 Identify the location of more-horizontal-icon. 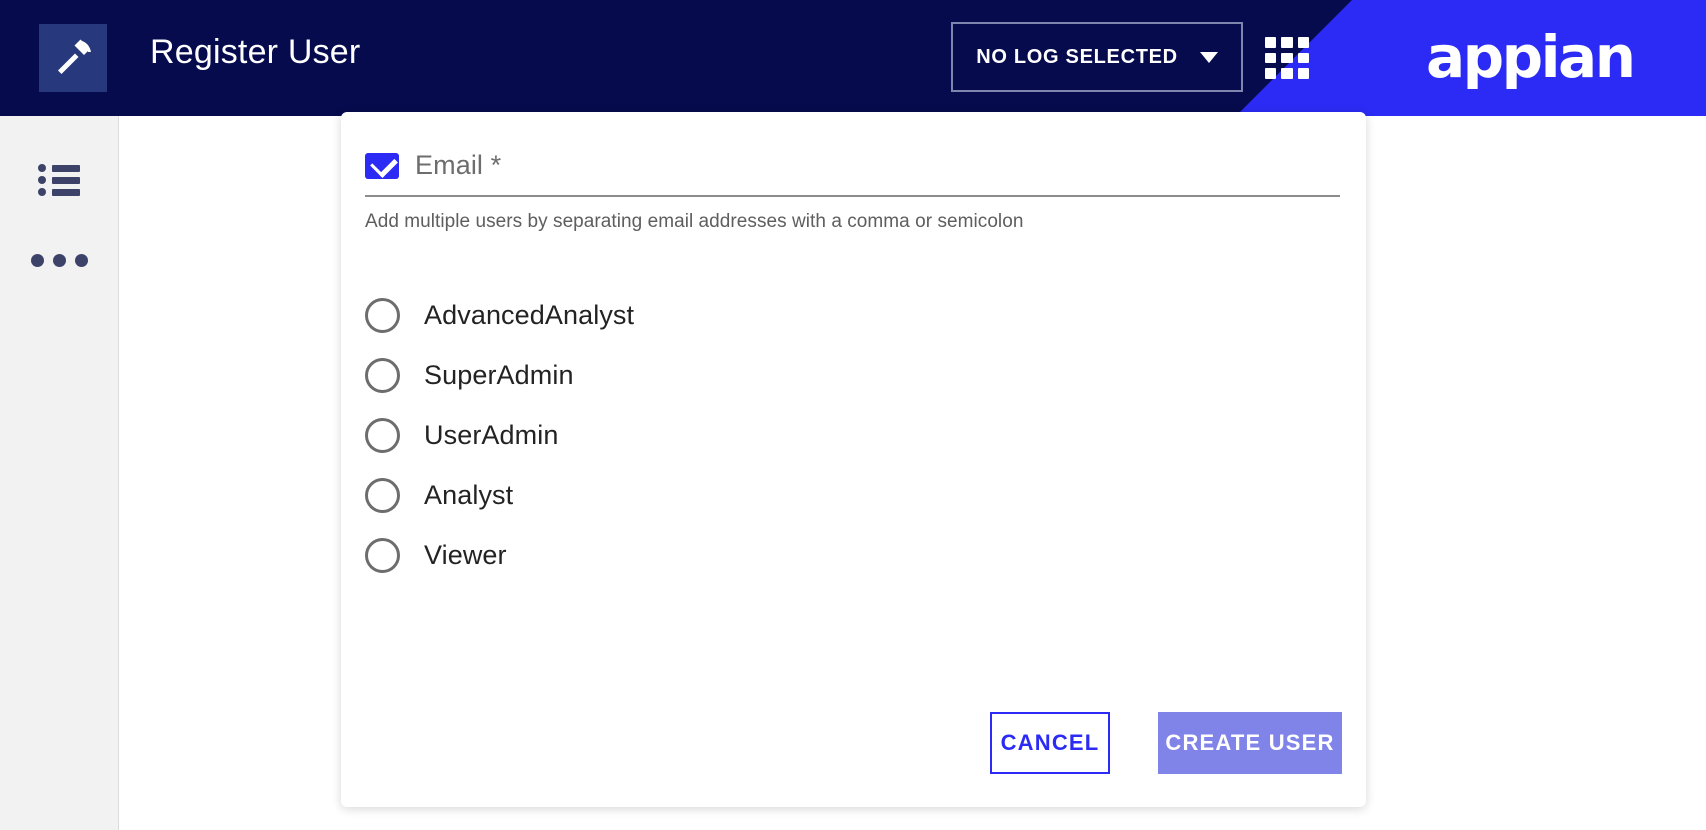
(59, 260).